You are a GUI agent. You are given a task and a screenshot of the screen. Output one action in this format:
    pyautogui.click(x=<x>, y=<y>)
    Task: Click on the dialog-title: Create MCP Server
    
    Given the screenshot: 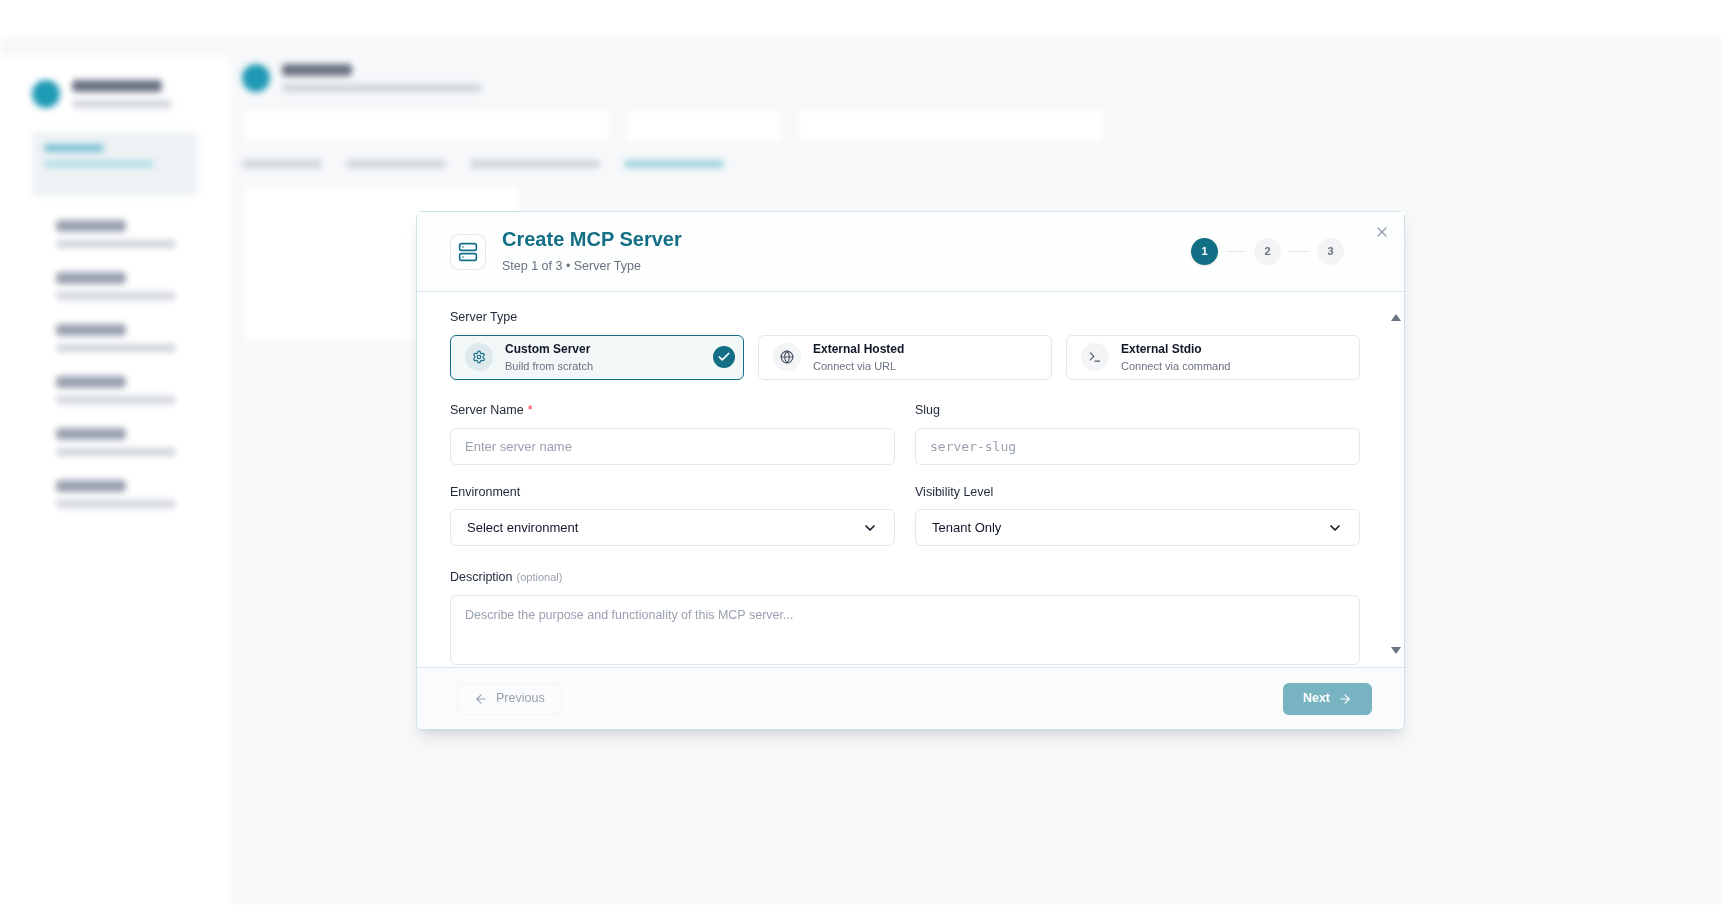 What is the action you would take?
    pyautogui.click(x=592, y=239)
    